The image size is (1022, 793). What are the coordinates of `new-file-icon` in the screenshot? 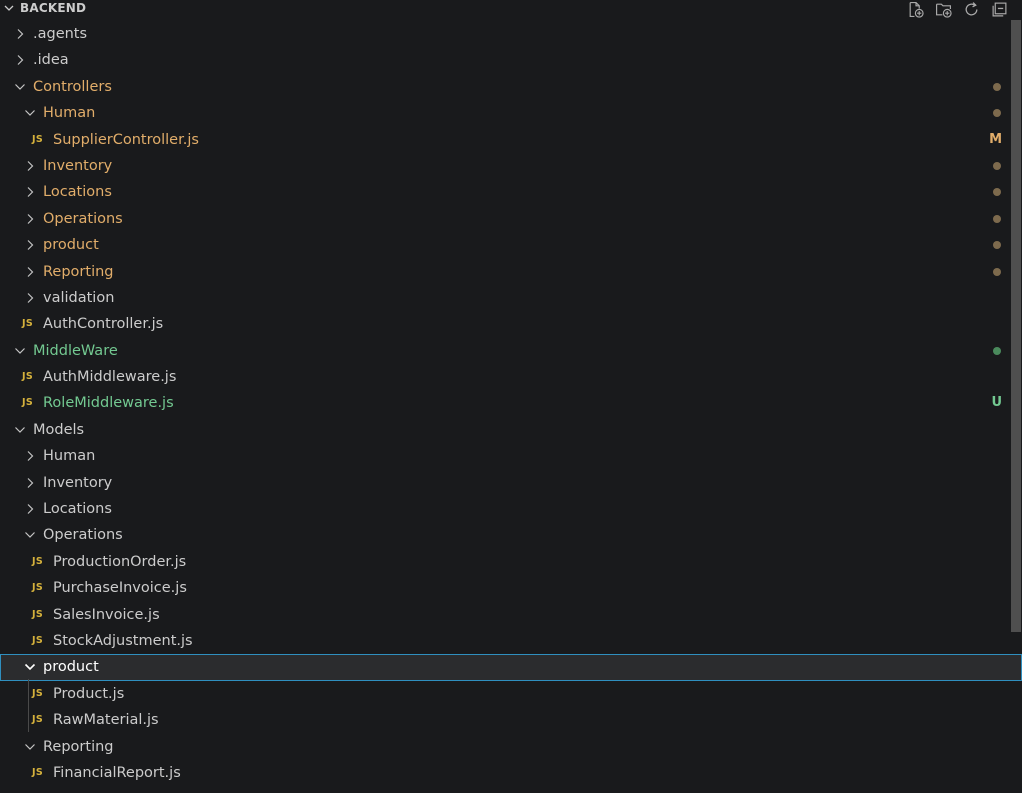 It's located at (916, 9).